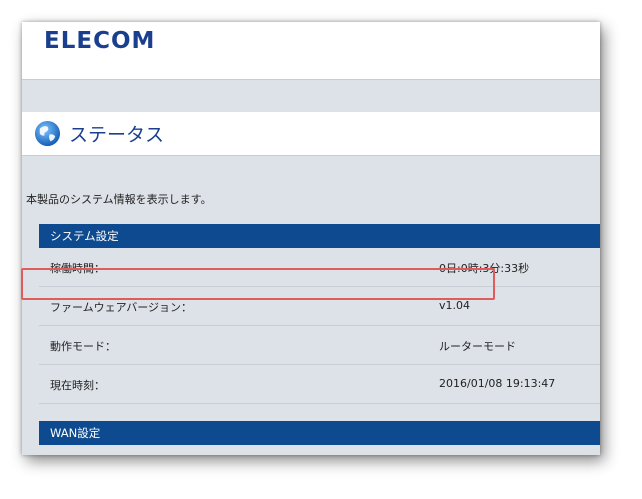 The height and width of the screenshot is (499, 642). Describe the element at coordinates (117, 135) in the screenshot. I see `page-title: ステータス` at that location.